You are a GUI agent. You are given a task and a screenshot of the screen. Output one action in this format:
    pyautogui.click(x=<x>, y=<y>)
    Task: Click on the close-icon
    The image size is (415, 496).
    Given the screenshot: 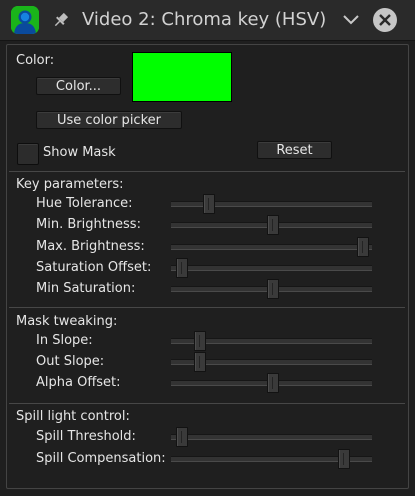 What is the action you would take?
    pyautogui.click(x=385, y=20)
    